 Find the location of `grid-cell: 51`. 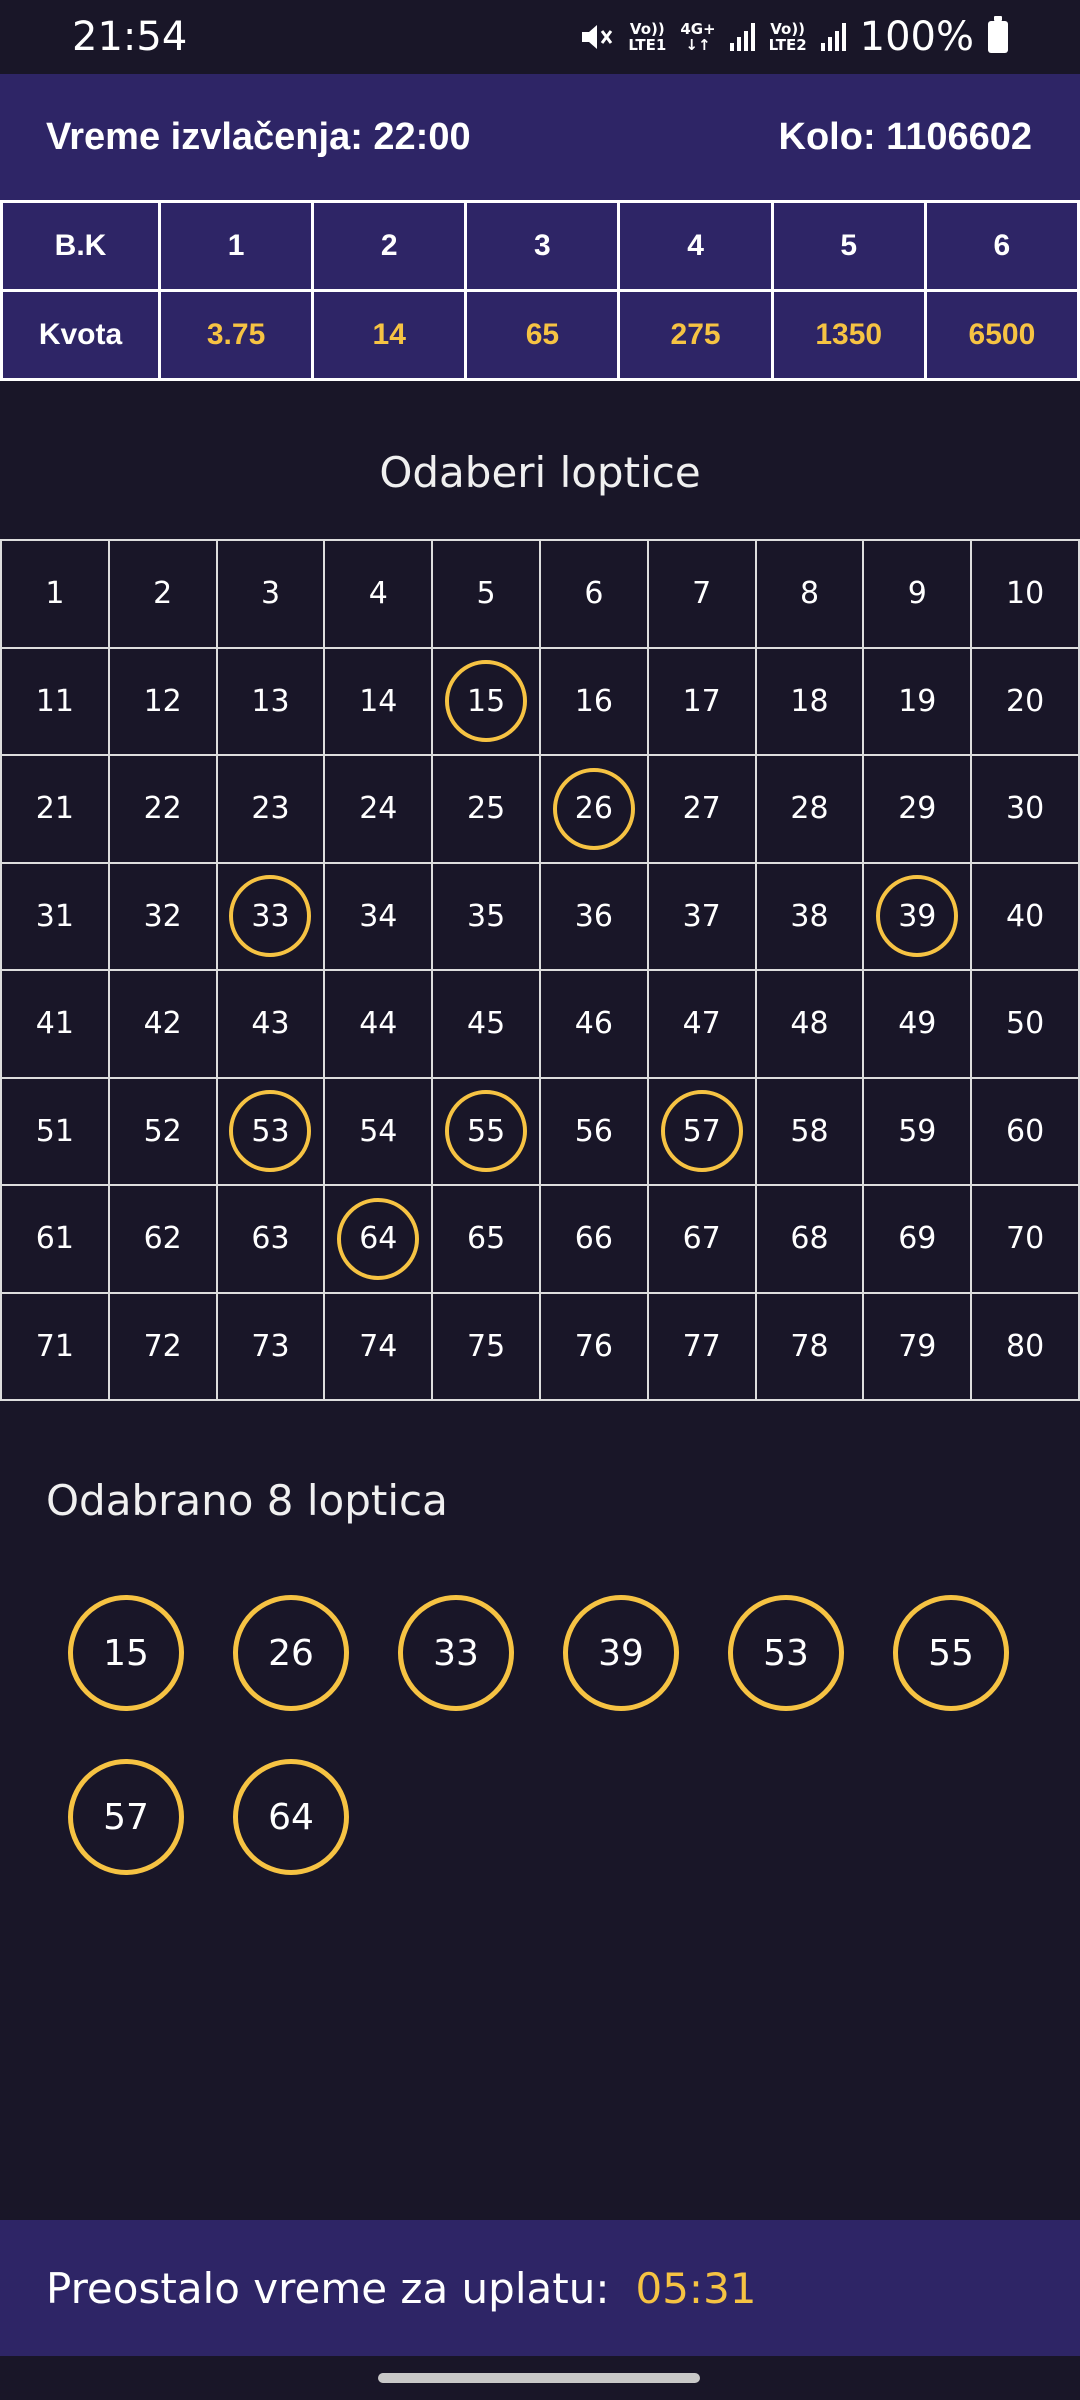

grid-cell: 51 is located at coordinates (56, 1132).